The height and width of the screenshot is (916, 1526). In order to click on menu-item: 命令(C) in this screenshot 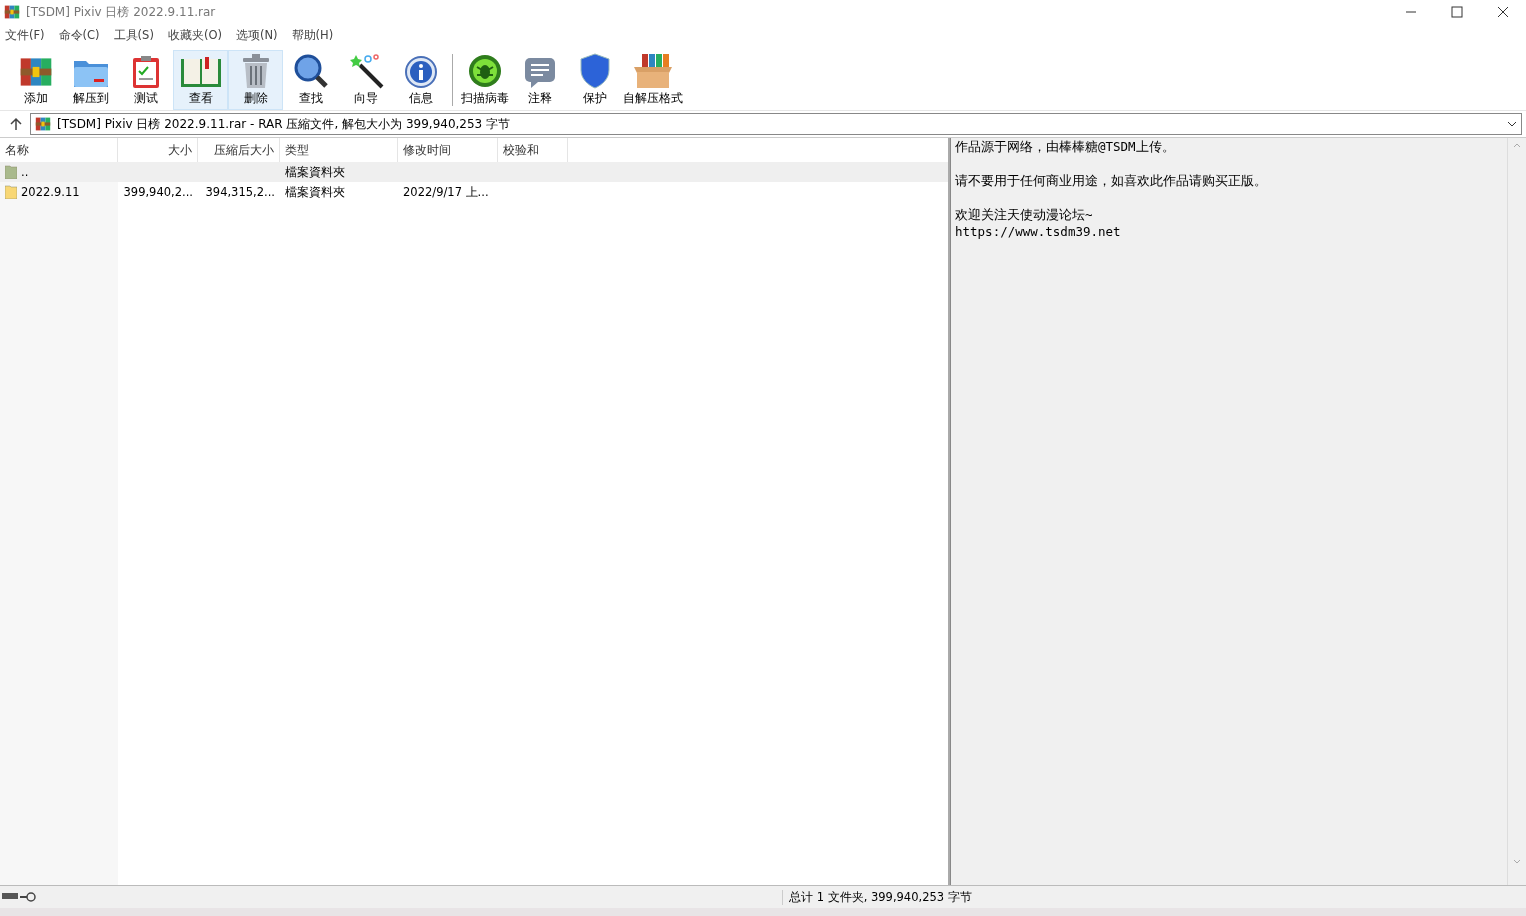, I will do `click(79, 37)`.